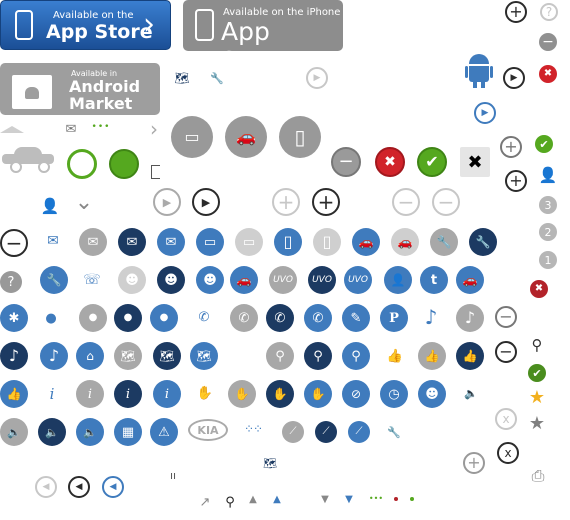  Describe the element at coordinates (167, 394) in the screenshot. I see `info-button-blue: i` at that location.